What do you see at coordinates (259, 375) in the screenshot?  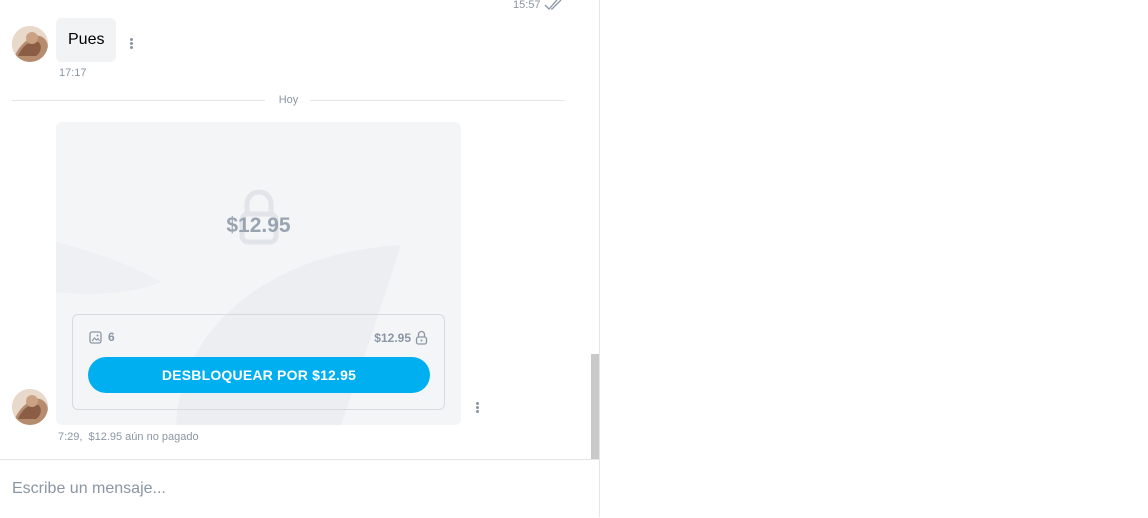 I see `unlock-button: DESBLOQUEAR POR $12.95` at bounding box center [259, 375].